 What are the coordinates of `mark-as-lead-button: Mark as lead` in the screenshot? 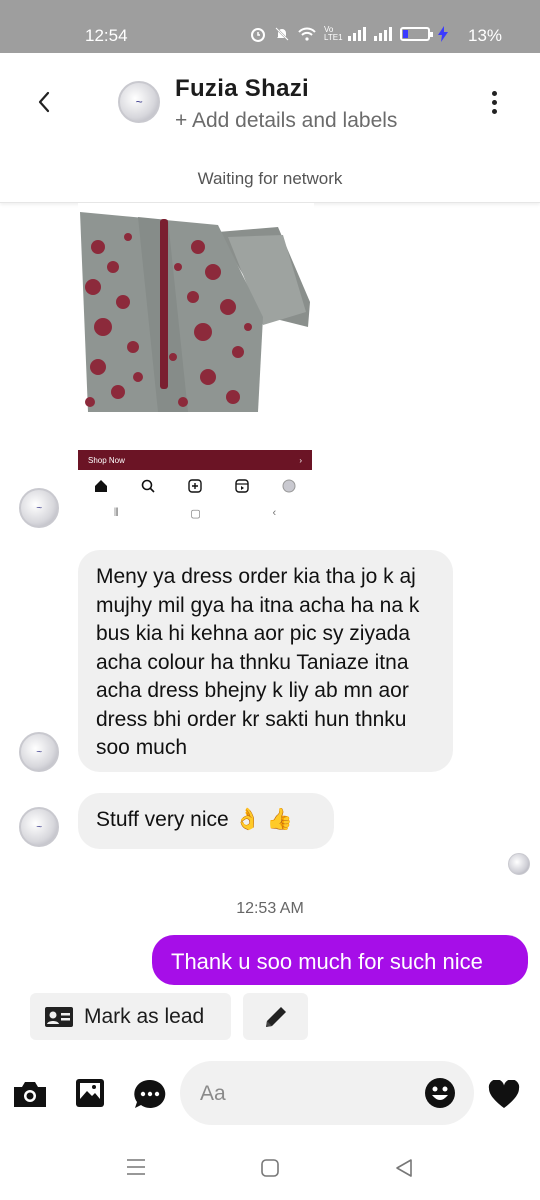 It's located at (130, 1016).